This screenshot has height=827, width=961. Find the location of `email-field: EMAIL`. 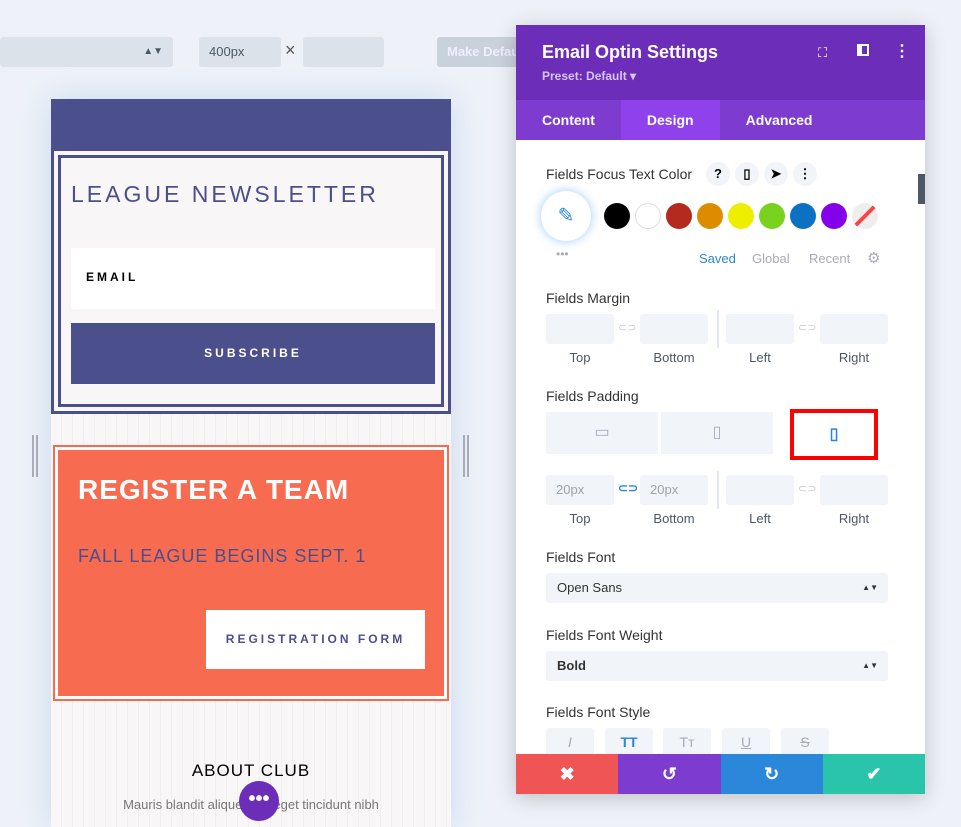

email-field: EMAIL is located at coordinates (253, 278).